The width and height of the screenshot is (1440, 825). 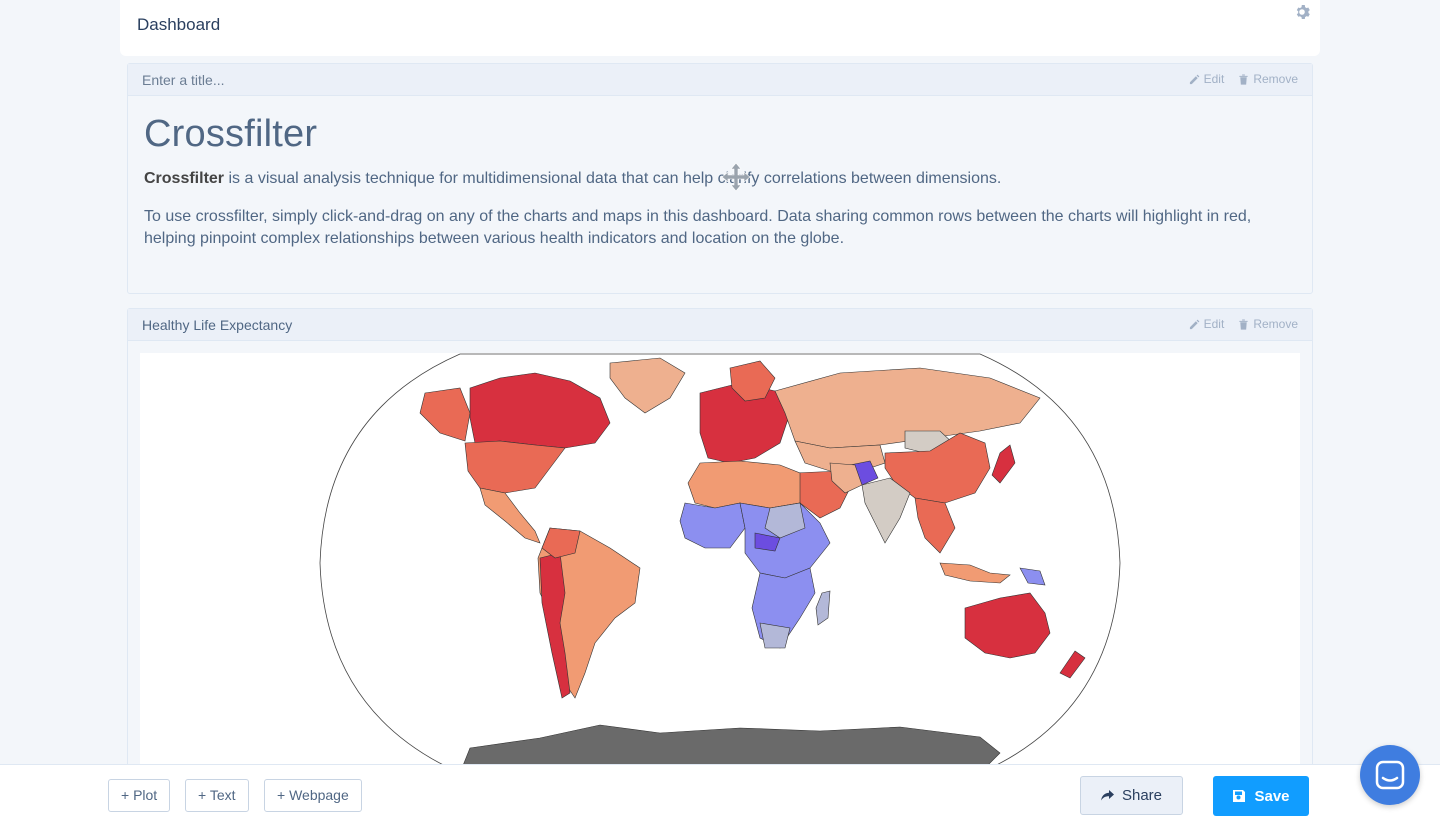 I want to click on add-webpage-button: + Webpage, so click(x=313, y=795).